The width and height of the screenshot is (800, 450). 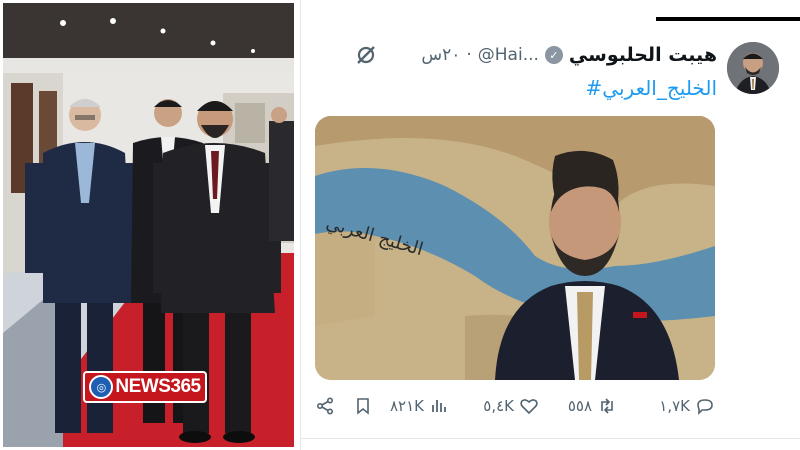 I want to click on reply-count: ١,٧K, so click(x=674, y=406).